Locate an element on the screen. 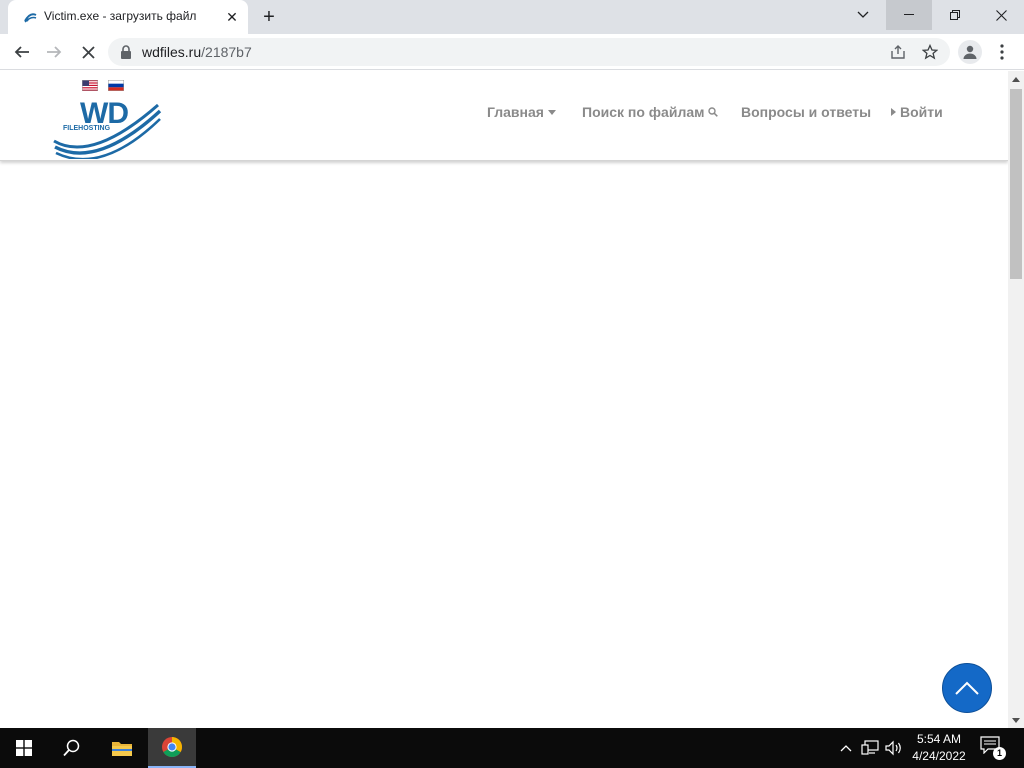  clock-time: 5:54 AM is located at coordinates (939, 739).